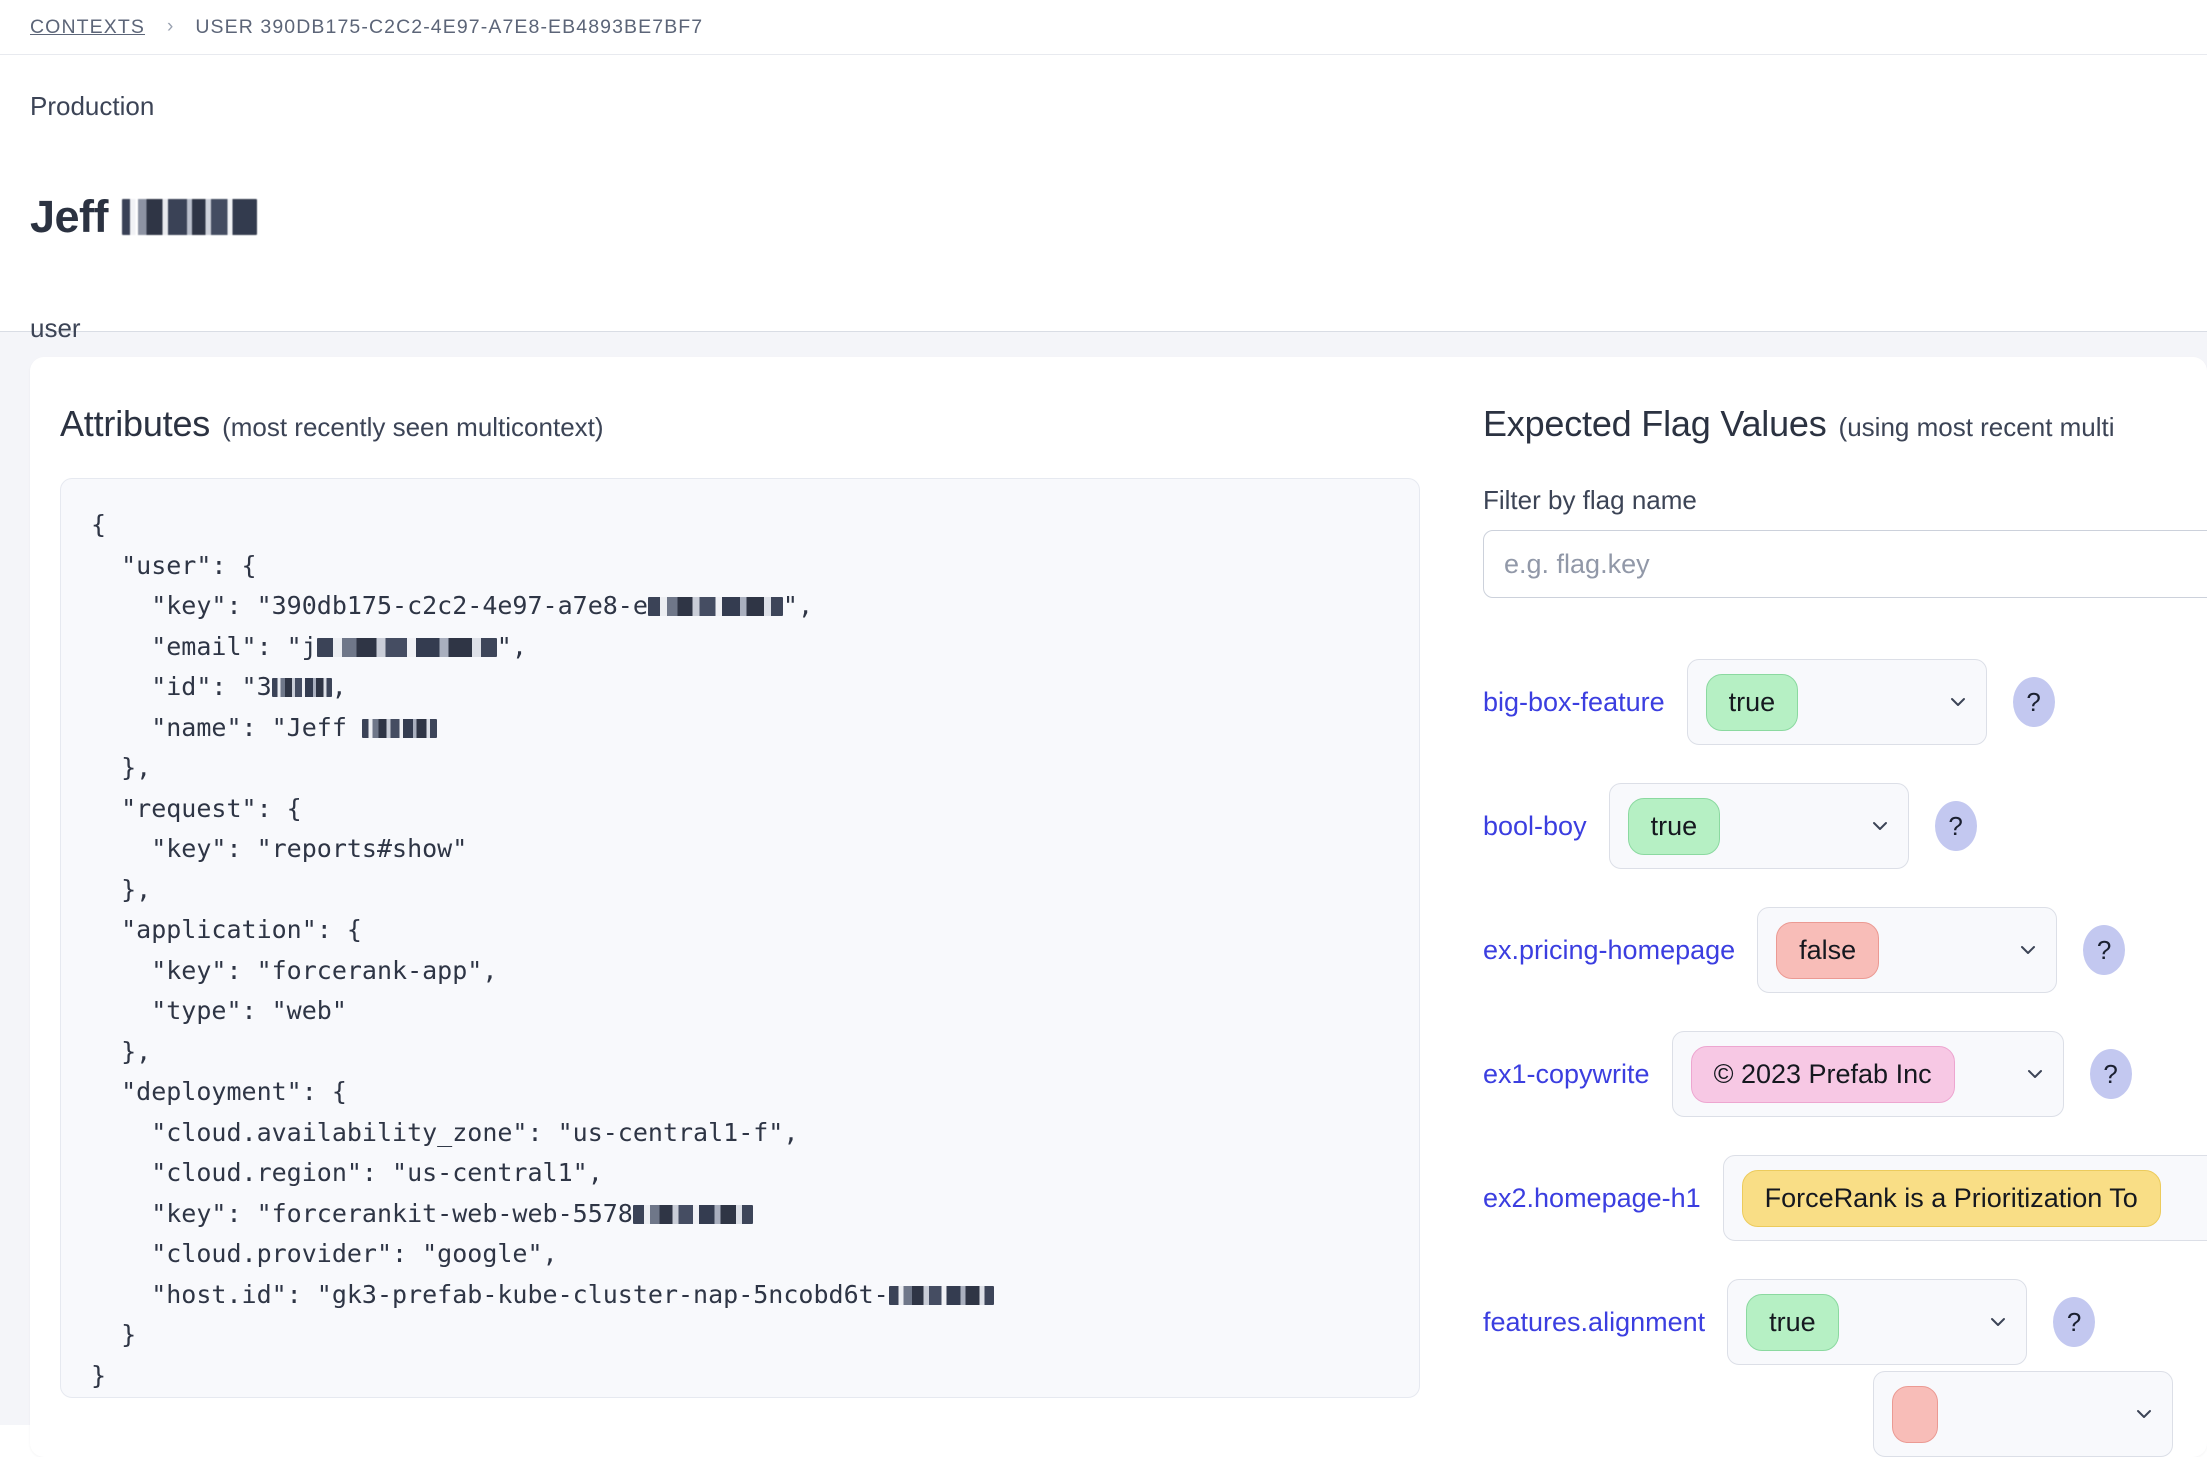 The width and height of the screenshot is (2207, 1457). I want to click on flag-name-link: ex1-copywrite, so click(1566, 1074).